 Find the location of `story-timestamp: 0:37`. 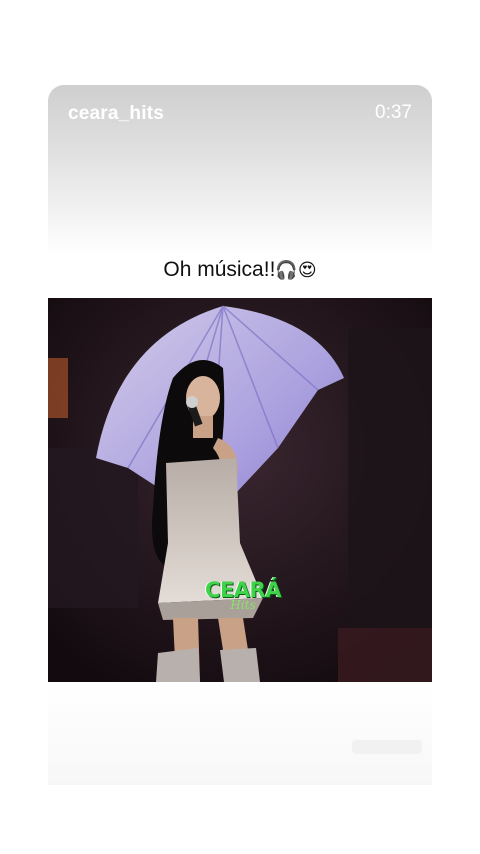

story-timestamp: 0:37 is located at coordinates (393, 112).